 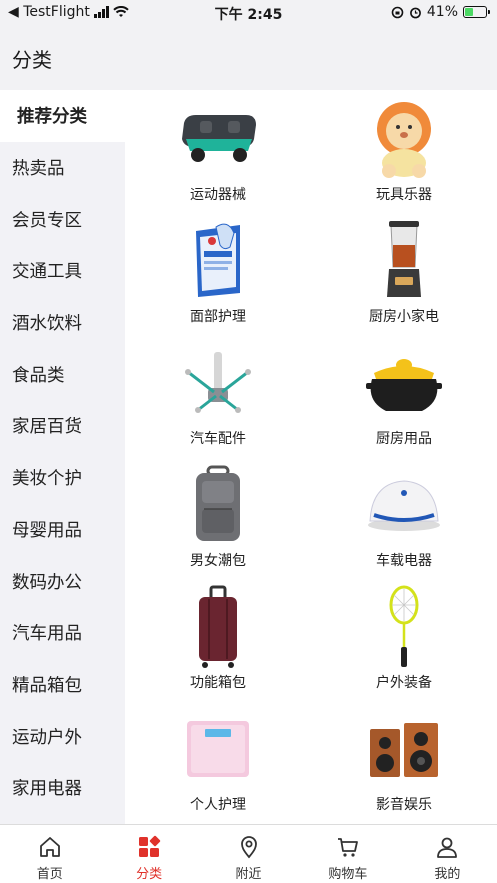 What do you see at coordinates (404, 683) in the screenshot?
I see `category-label: 户外装备` at bounding box center [404, 683].